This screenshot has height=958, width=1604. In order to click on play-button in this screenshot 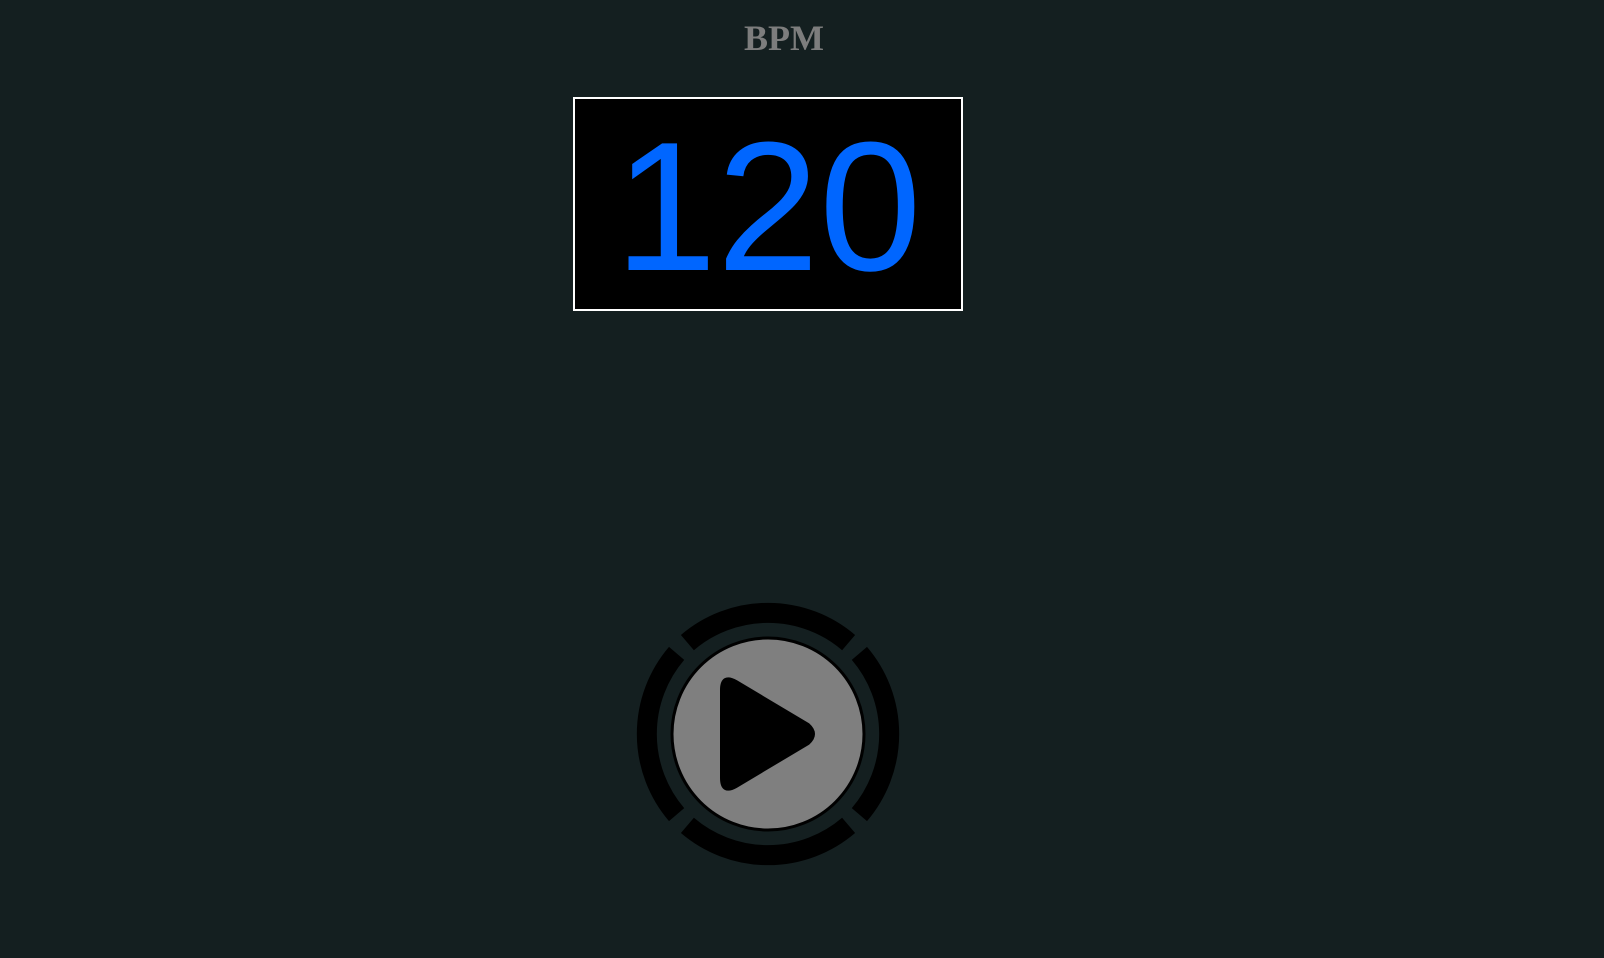, I will do `click(768, 734)`.